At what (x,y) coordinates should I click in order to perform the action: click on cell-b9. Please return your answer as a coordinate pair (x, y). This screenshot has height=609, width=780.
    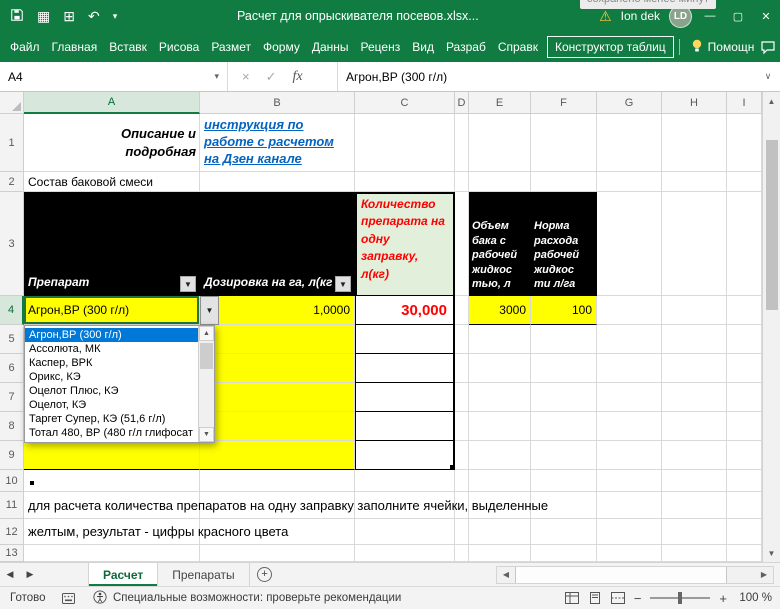
    Looking at the image, I should click on (277, 455).